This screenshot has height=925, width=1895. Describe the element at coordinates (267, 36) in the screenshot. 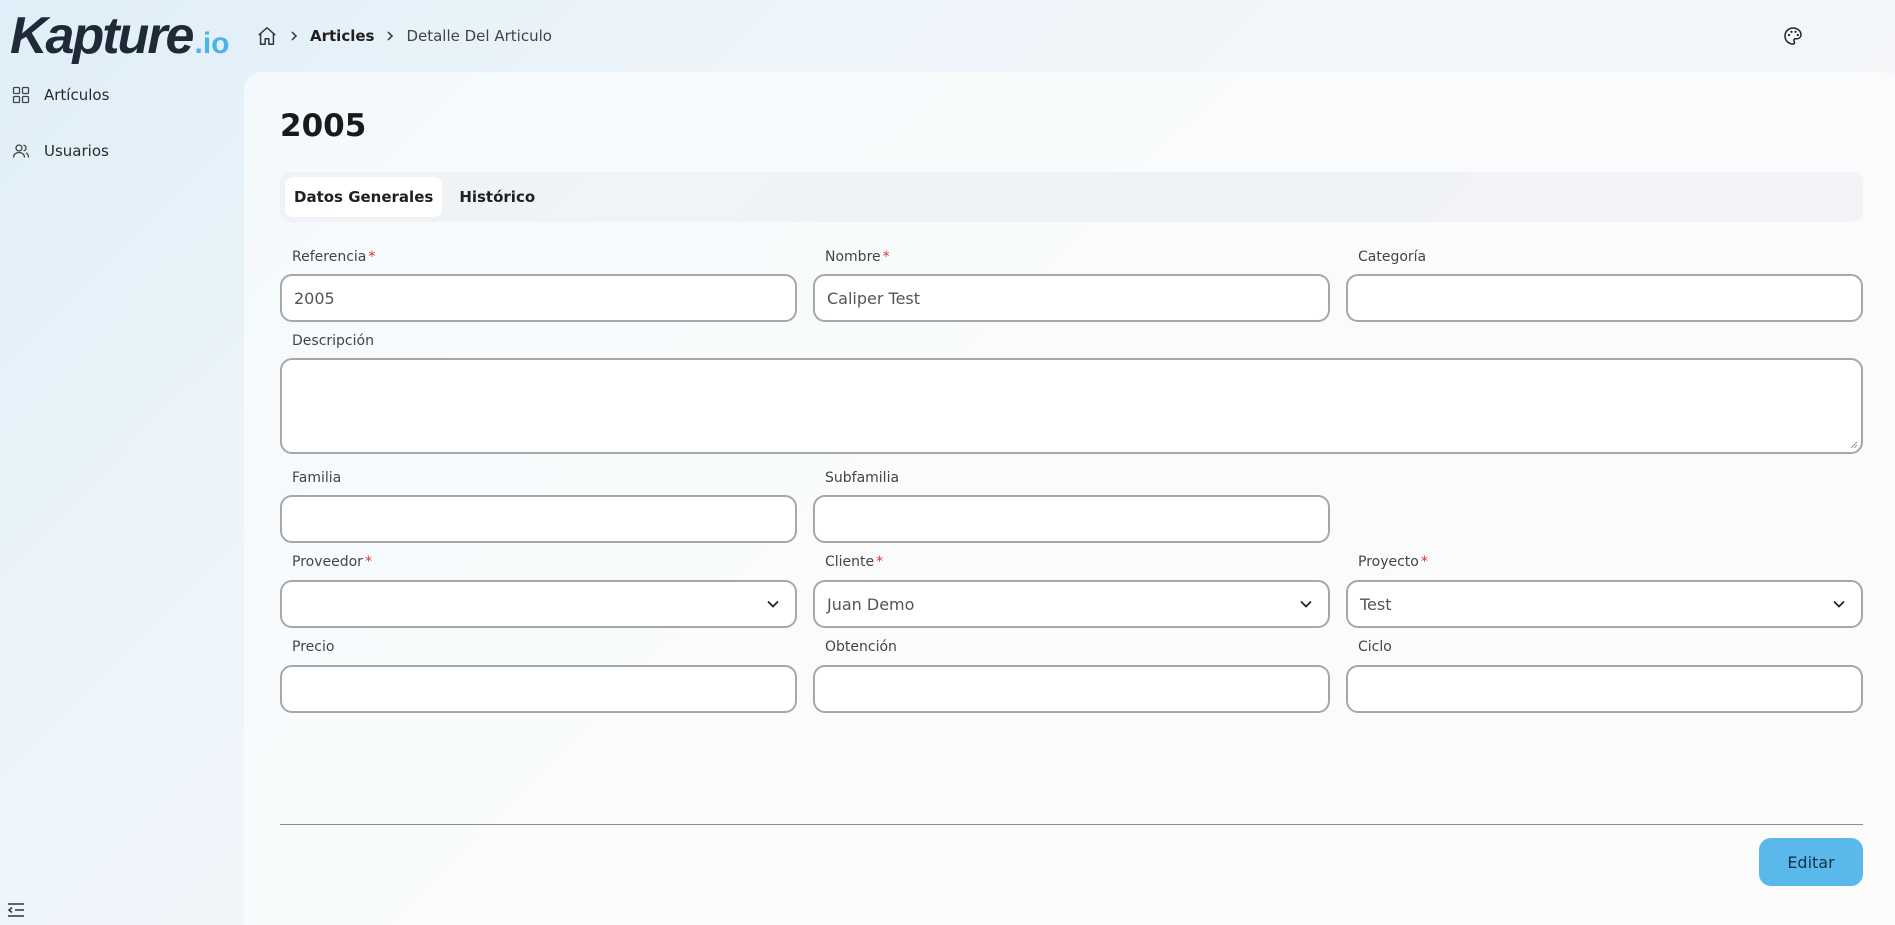

I see `home-icon` at that location.